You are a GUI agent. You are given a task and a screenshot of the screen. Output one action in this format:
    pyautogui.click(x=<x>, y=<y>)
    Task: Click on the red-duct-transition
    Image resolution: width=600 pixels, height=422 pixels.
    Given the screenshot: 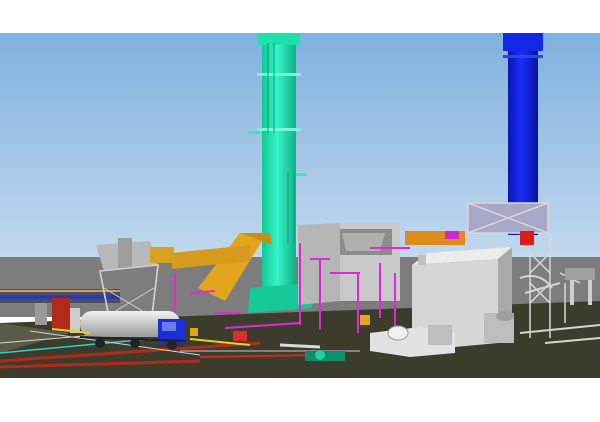 What is the action you would take?
    pyautogui.click(x=527, y=238)
    